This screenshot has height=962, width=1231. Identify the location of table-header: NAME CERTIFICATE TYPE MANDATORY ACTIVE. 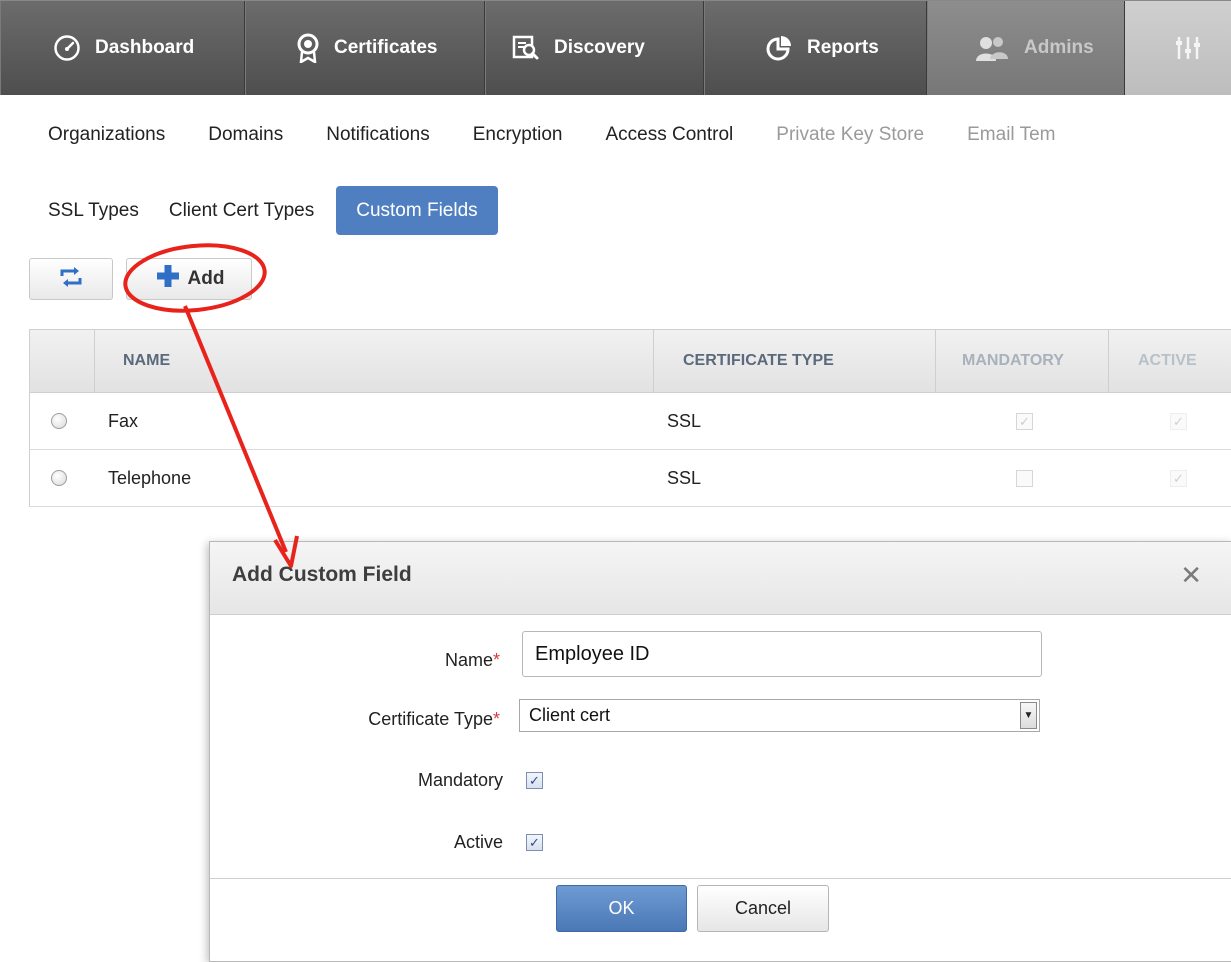
(630, 361).